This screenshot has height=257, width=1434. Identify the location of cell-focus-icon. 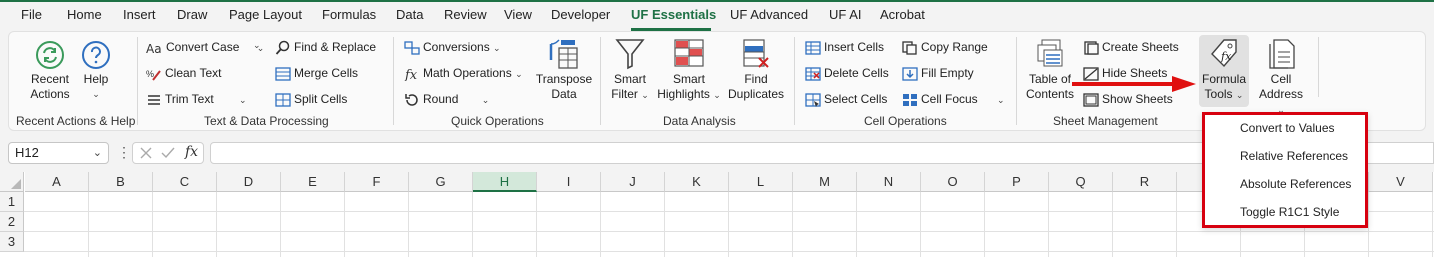
(910, 99).